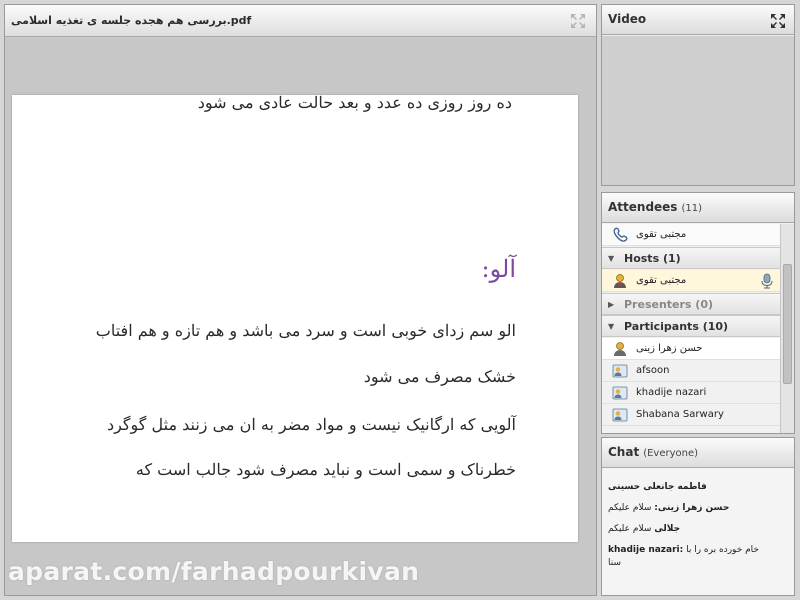 The image size is (800, 600). Describe the element at coordinates (671, 453) in the screenshot. I see `chat-scope: (Everyone)` at that location.